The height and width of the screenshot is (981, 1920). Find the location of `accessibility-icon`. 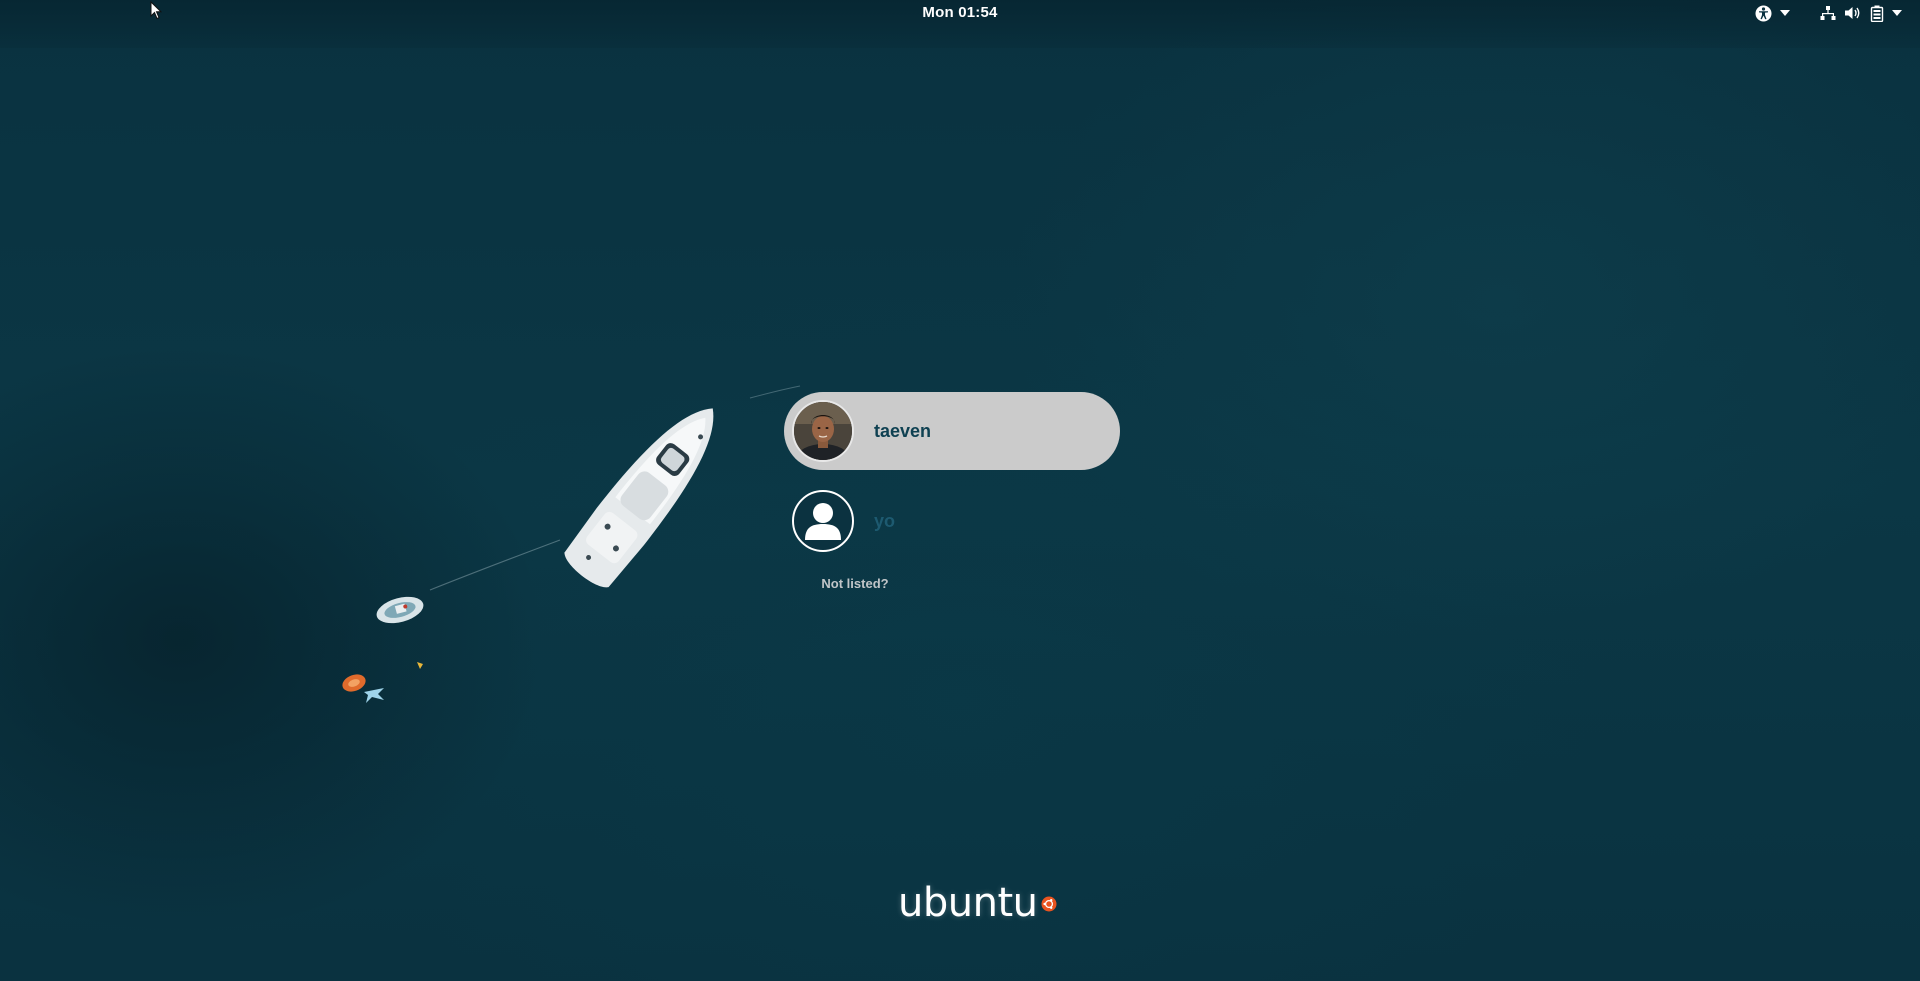

accessibility-icon is located at coordinates (1763, 13).